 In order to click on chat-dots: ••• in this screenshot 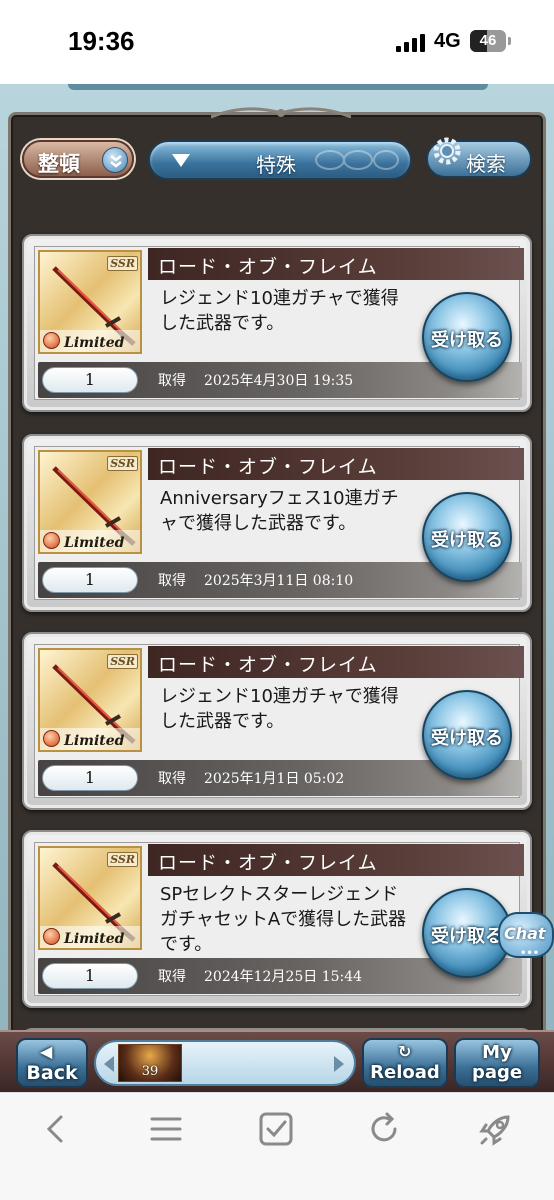, I will do `click(530, 953)`.